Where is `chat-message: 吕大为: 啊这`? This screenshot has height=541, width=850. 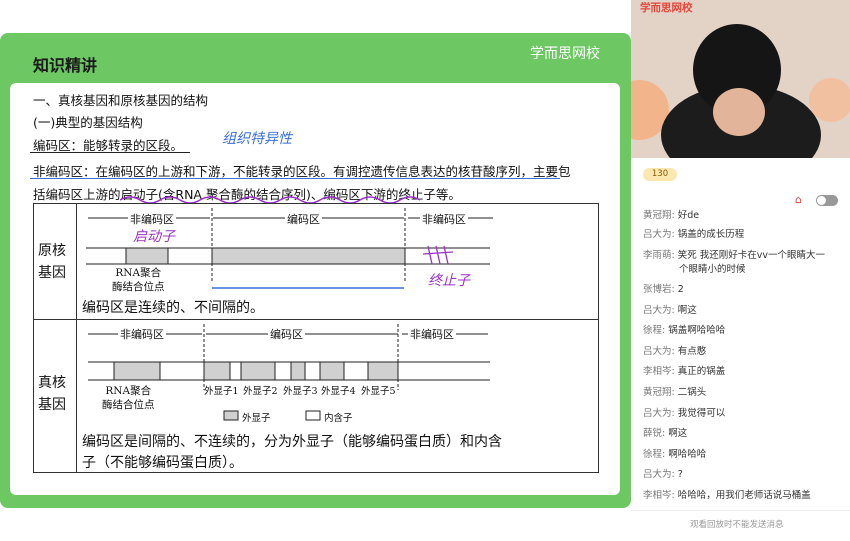
chat-message: 吕大为: 啊这 is located at coordinates (670, 310).